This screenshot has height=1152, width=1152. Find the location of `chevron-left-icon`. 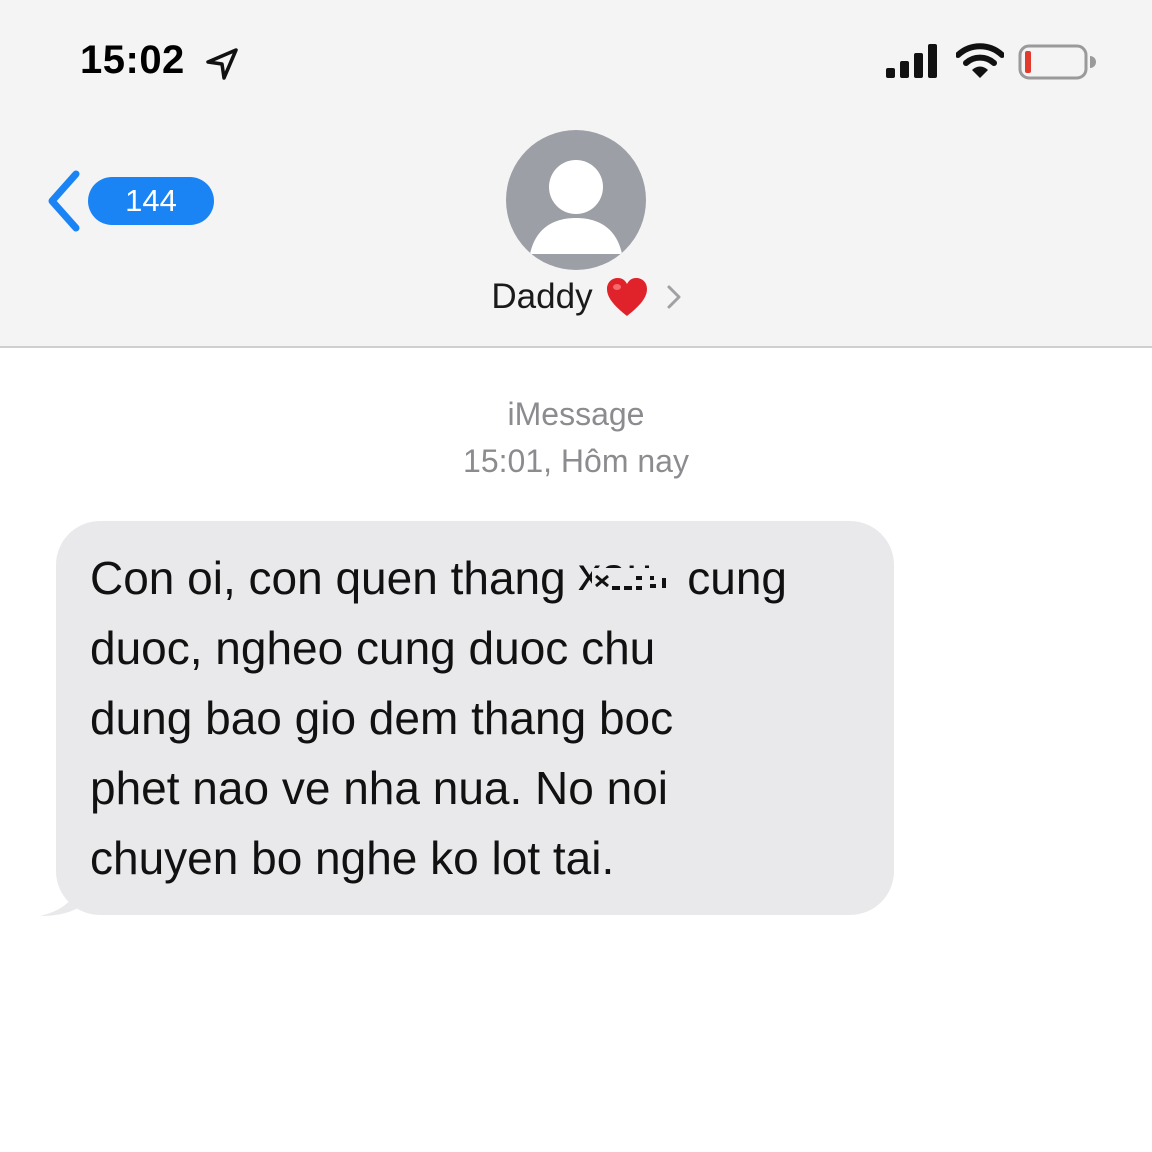

chevron-left-icon is located at coordinates (64, 201).